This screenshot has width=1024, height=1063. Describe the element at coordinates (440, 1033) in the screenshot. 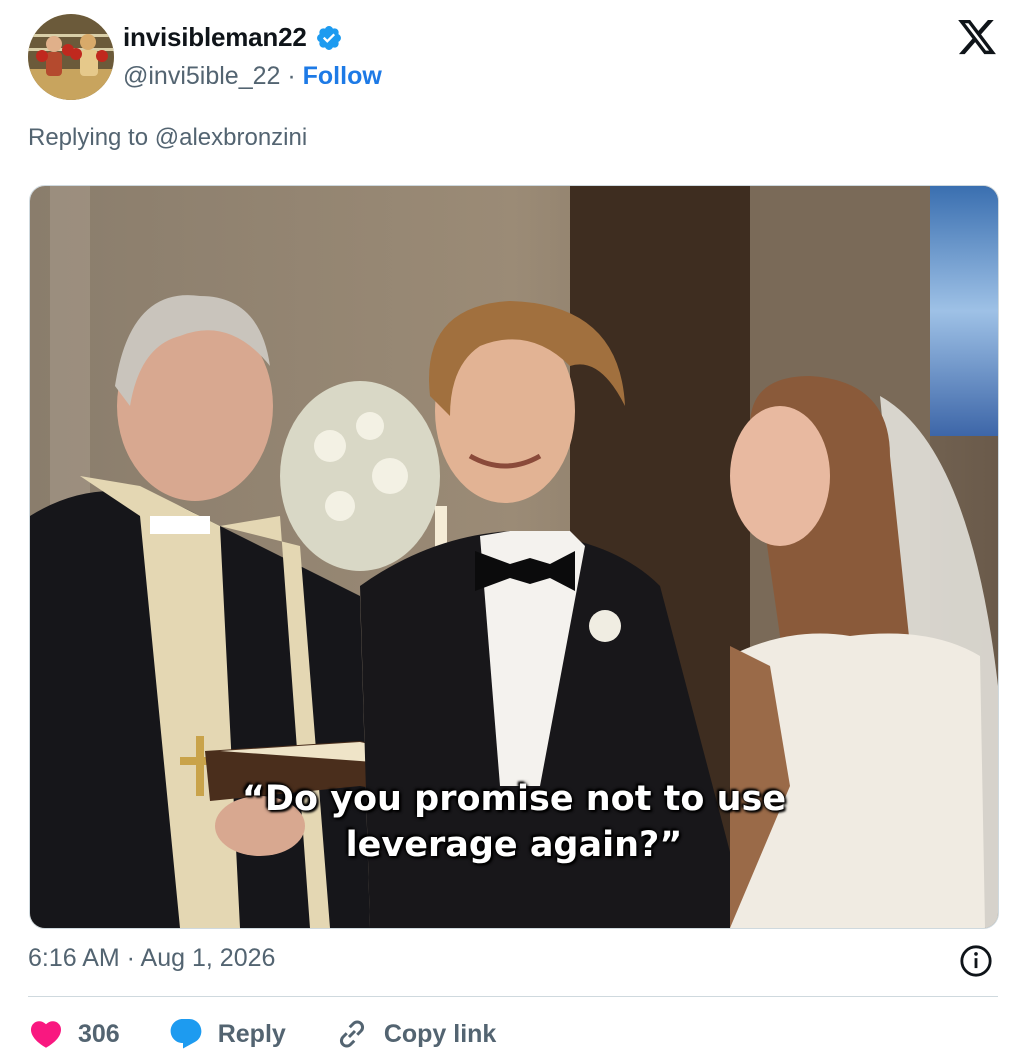

I see `copy-link-label: Copy link` at that location.